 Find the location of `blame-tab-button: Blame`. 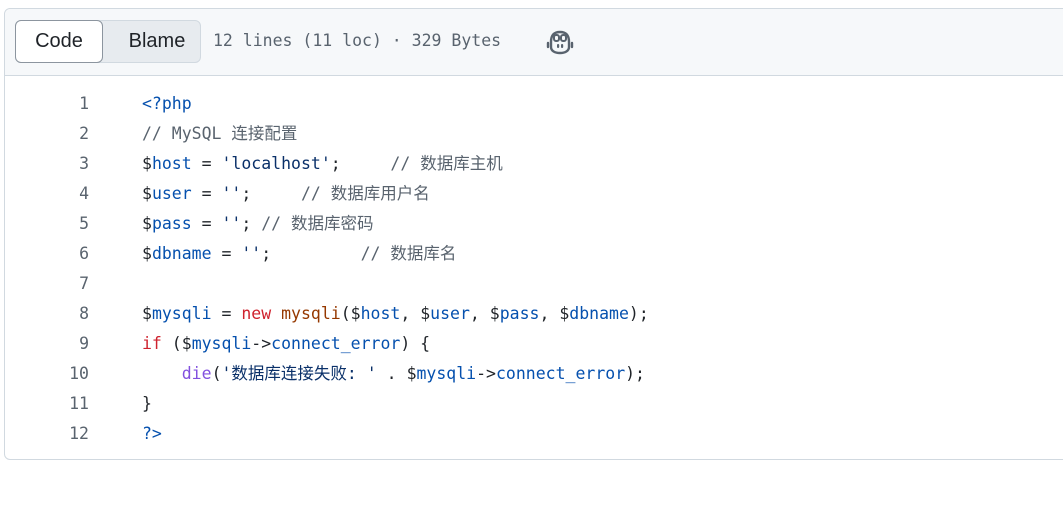

blame-tab-button: Blame is located at coordinates (157, 41).